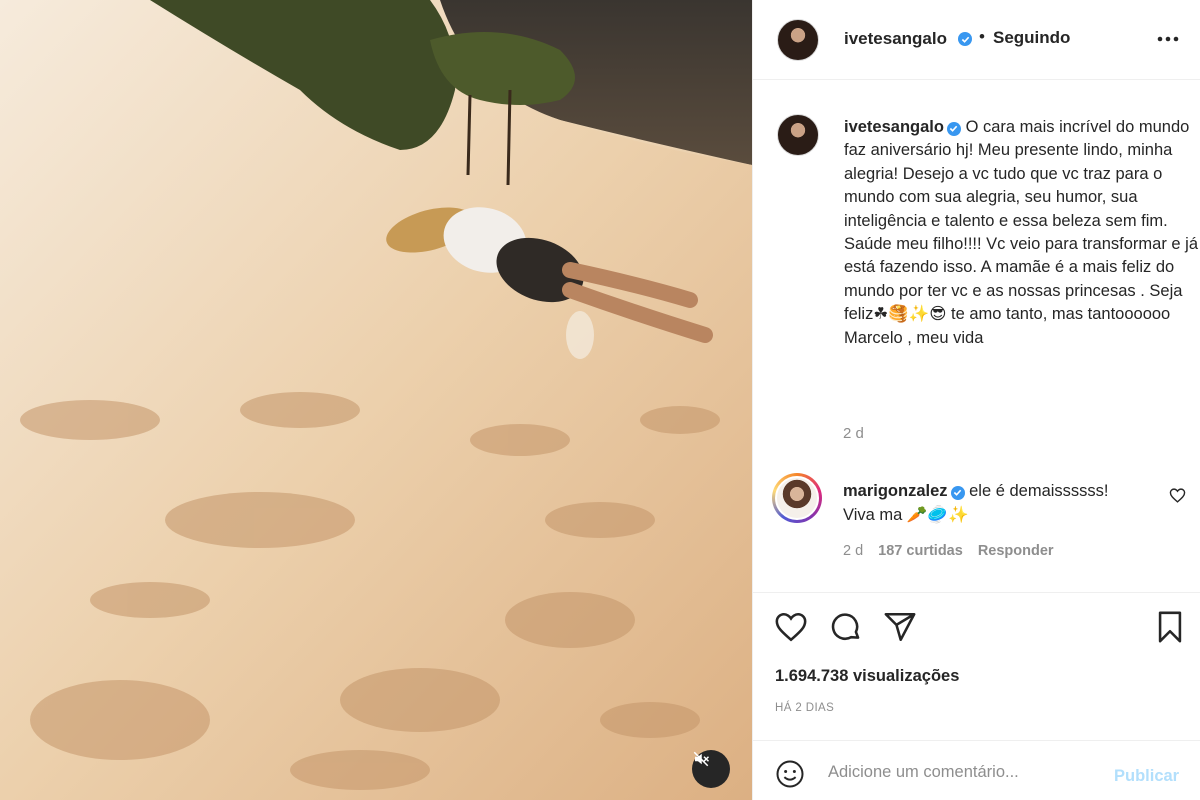 The width and height of the screenshot is (1200, 800). What do you see at coordinates (1039, 491) in the screenshot?
I see `comment-body: ele é demaissssss!` at bounding box center [1039, 491].